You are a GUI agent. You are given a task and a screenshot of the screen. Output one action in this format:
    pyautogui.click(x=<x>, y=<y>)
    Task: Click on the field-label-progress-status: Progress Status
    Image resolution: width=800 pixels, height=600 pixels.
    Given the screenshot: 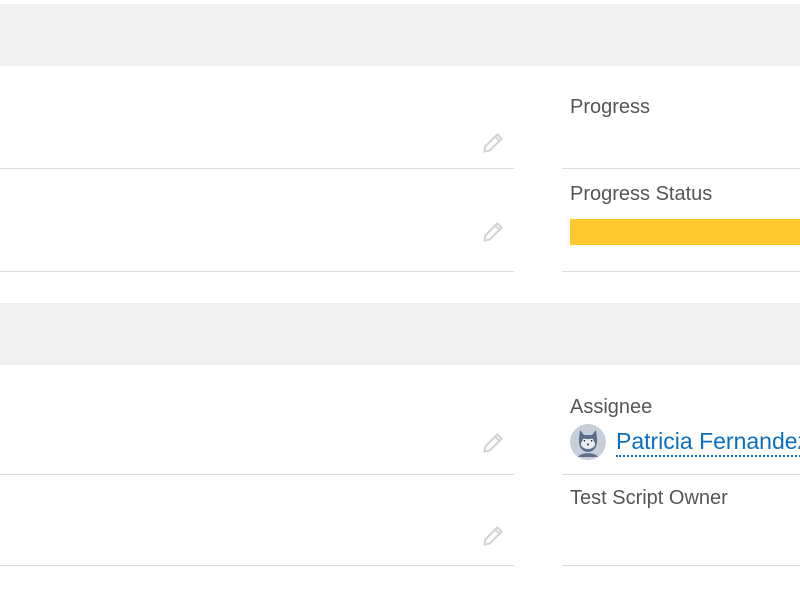 What is the action you would take?
    pyautogui.click(x=641, y=194)
    